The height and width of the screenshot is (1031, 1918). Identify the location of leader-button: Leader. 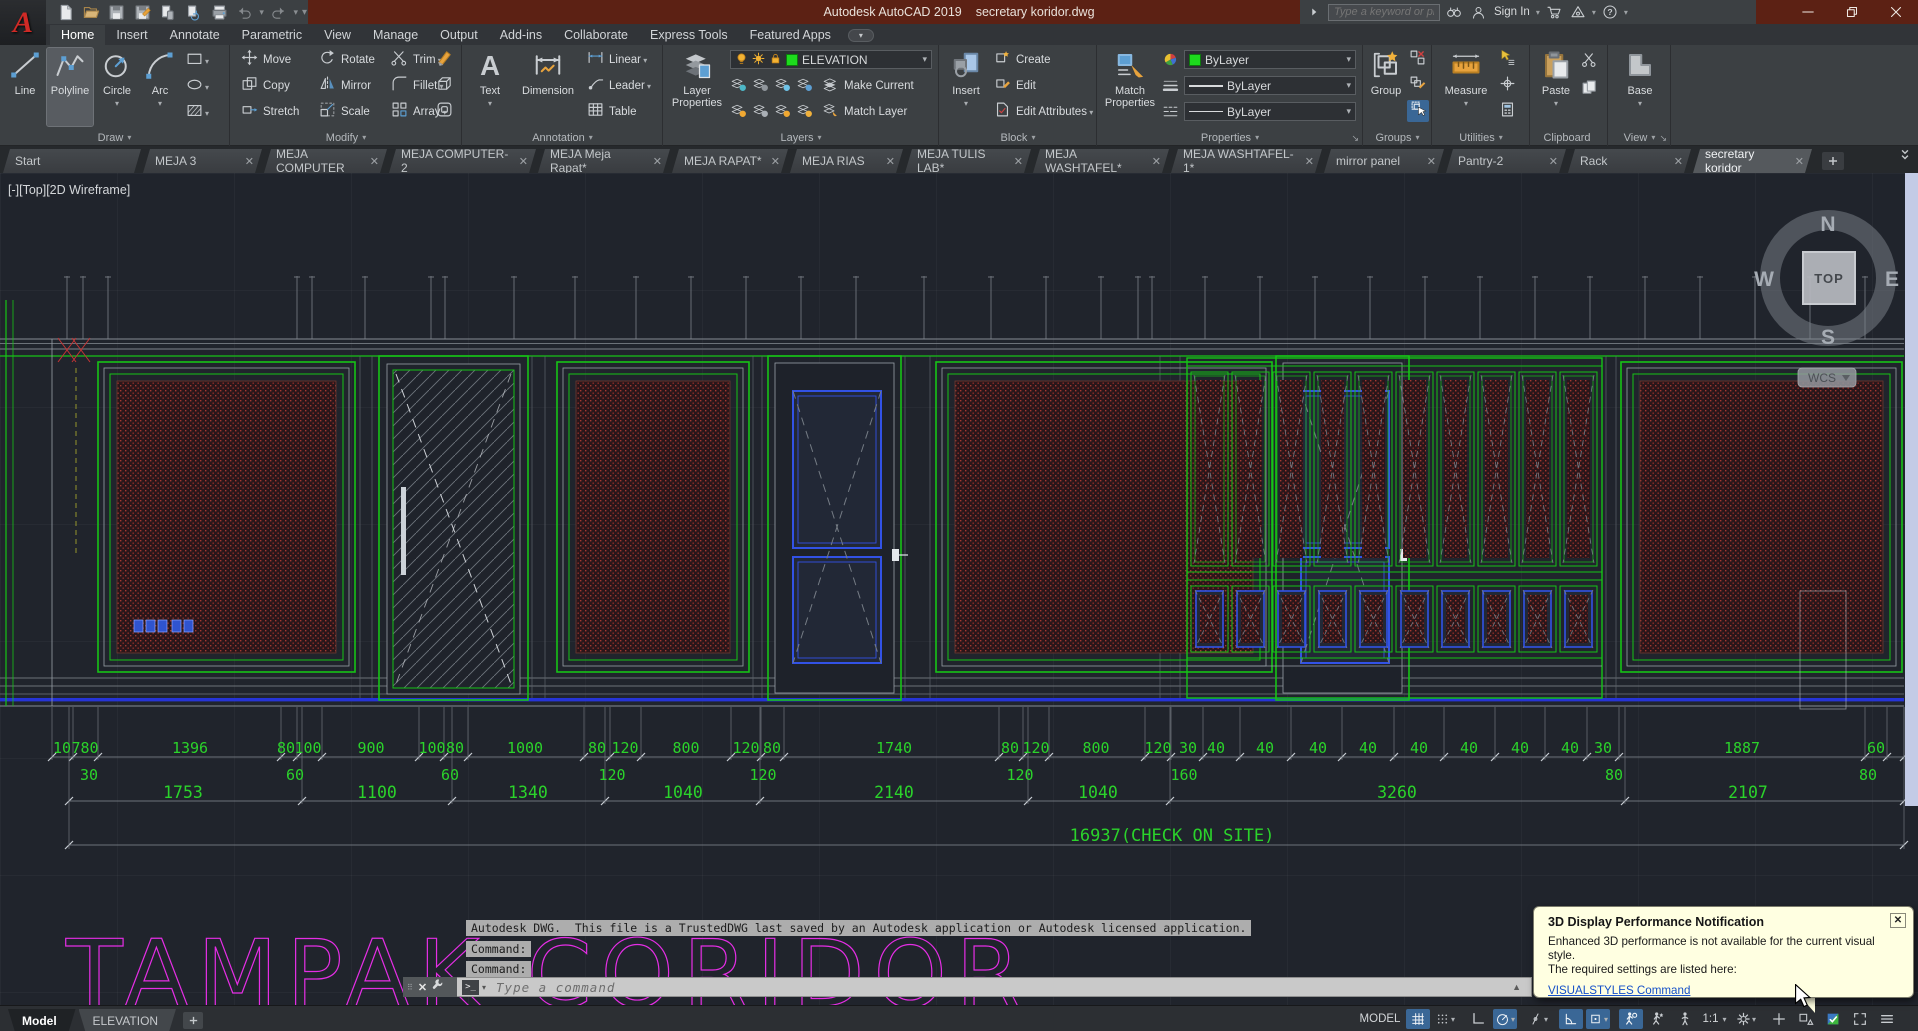
(619, 86).